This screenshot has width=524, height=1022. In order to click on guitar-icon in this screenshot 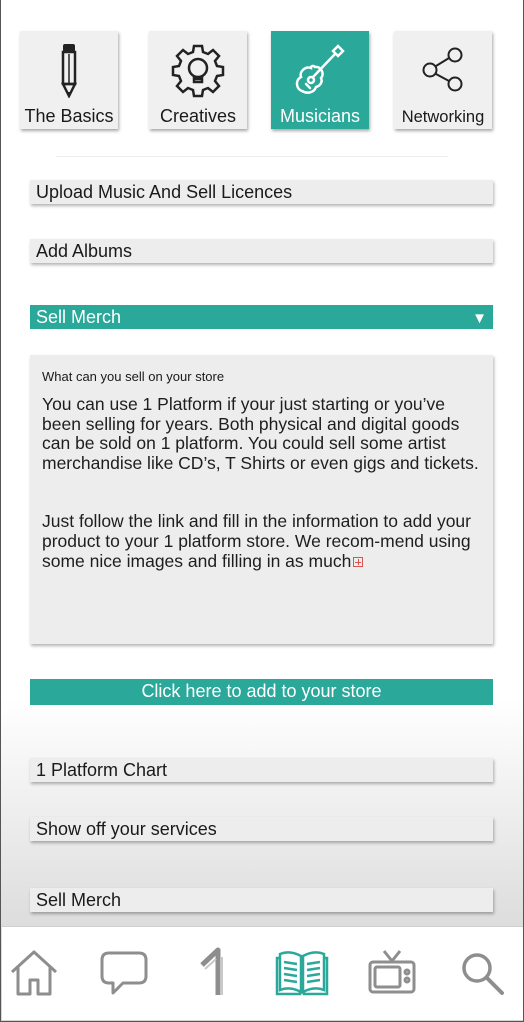, I will do `click(320, 70)`.